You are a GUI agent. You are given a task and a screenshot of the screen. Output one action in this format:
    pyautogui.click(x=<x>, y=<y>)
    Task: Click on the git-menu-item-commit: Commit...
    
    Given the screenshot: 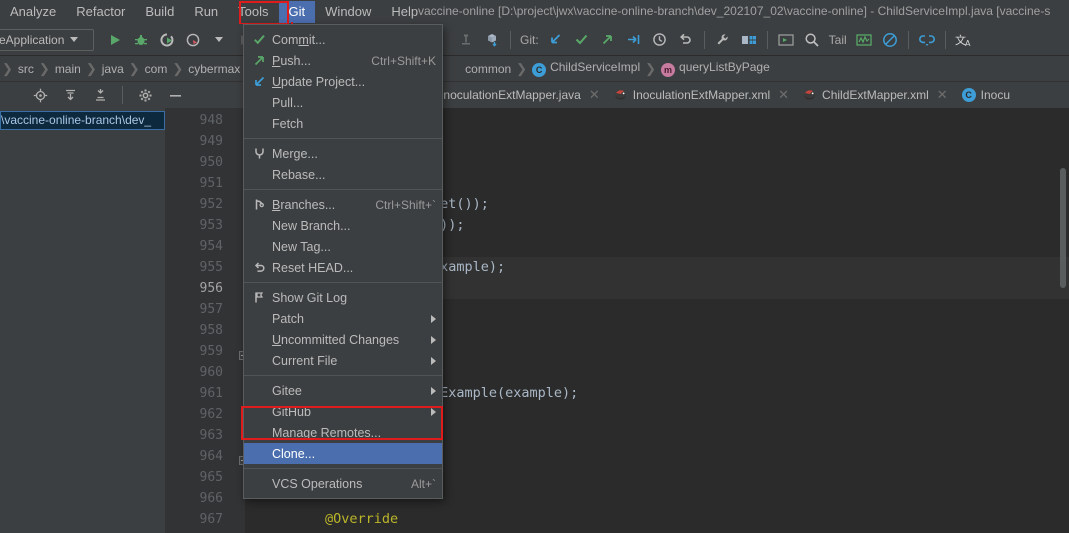 What is the action you would take?
    pyautogui.click(x=343, y=39)
    